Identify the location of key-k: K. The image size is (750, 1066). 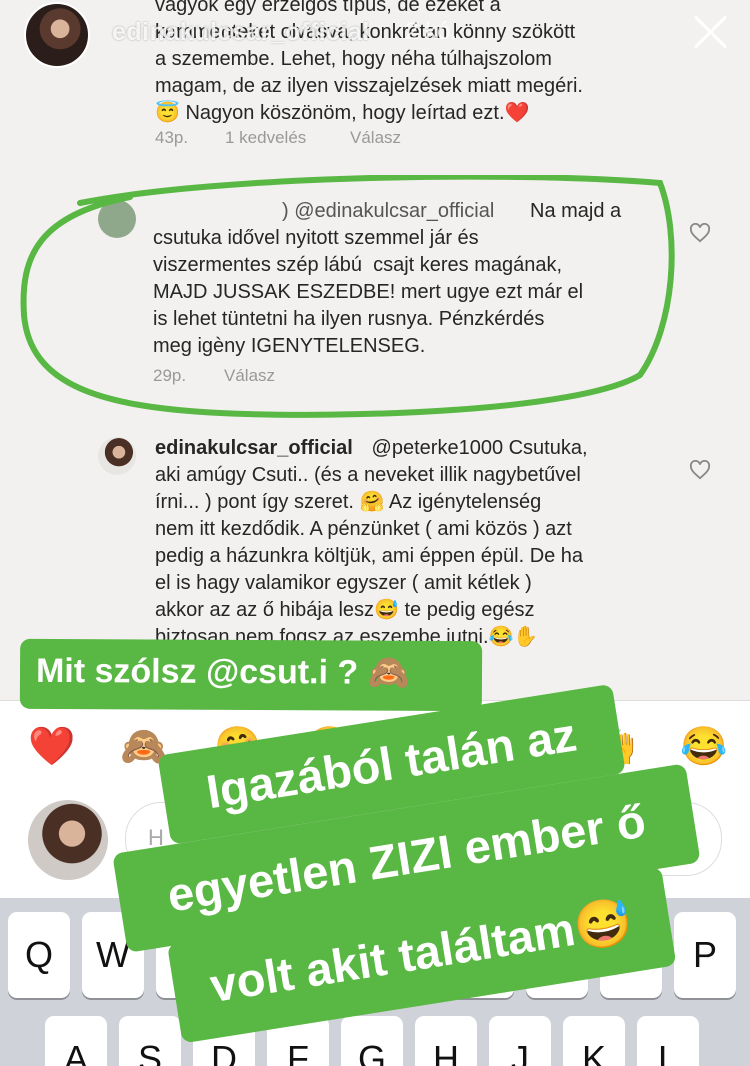
(594, 1041).